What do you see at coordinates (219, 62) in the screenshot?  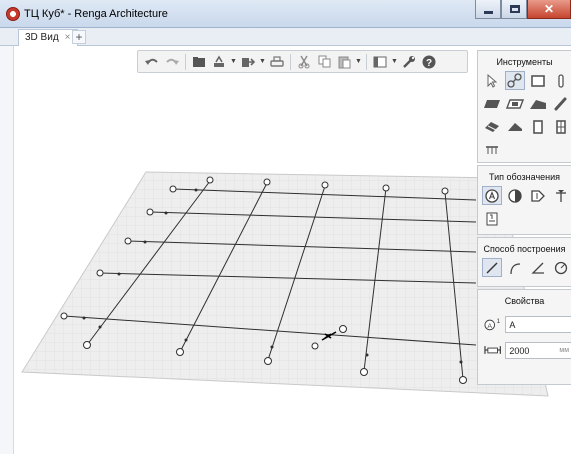 I see `save-button` at bounding box center [219, 62].